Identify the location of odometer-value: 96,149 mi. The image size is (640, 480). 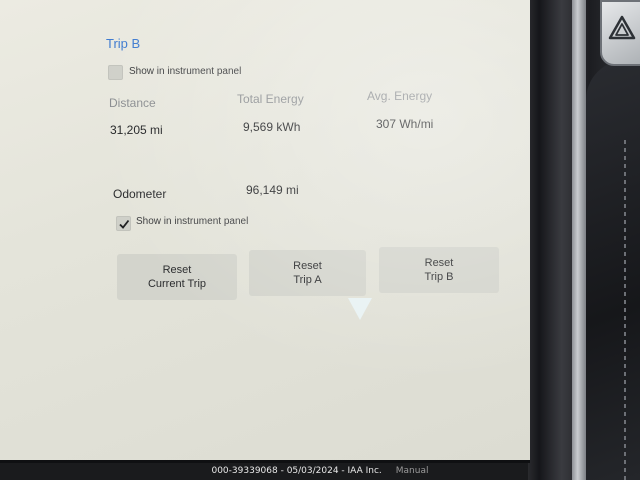
(272, 190).